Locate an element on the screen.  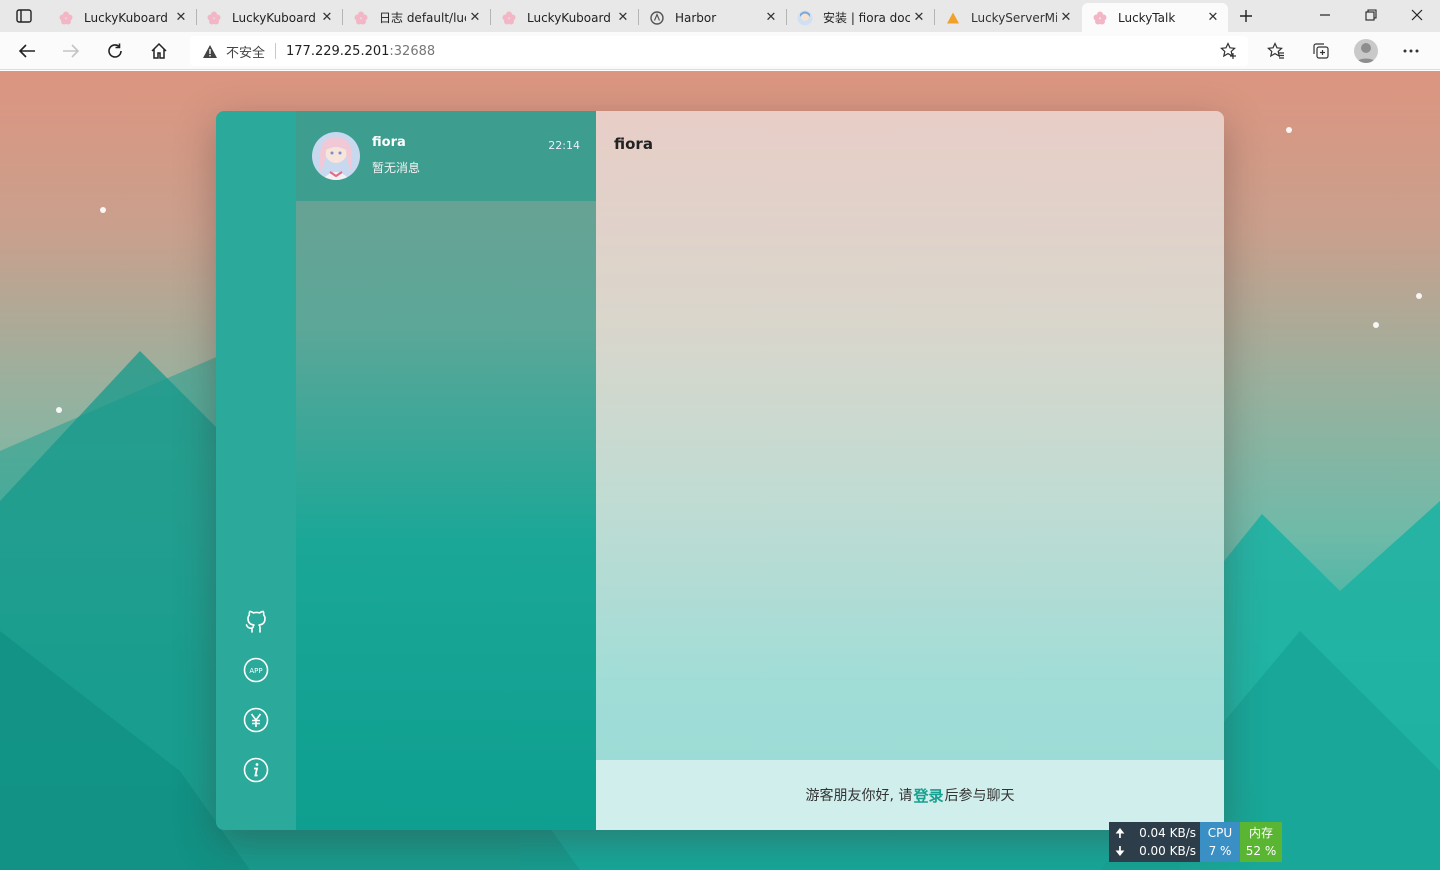
restore-icon is located at coordinates (1371, 15).